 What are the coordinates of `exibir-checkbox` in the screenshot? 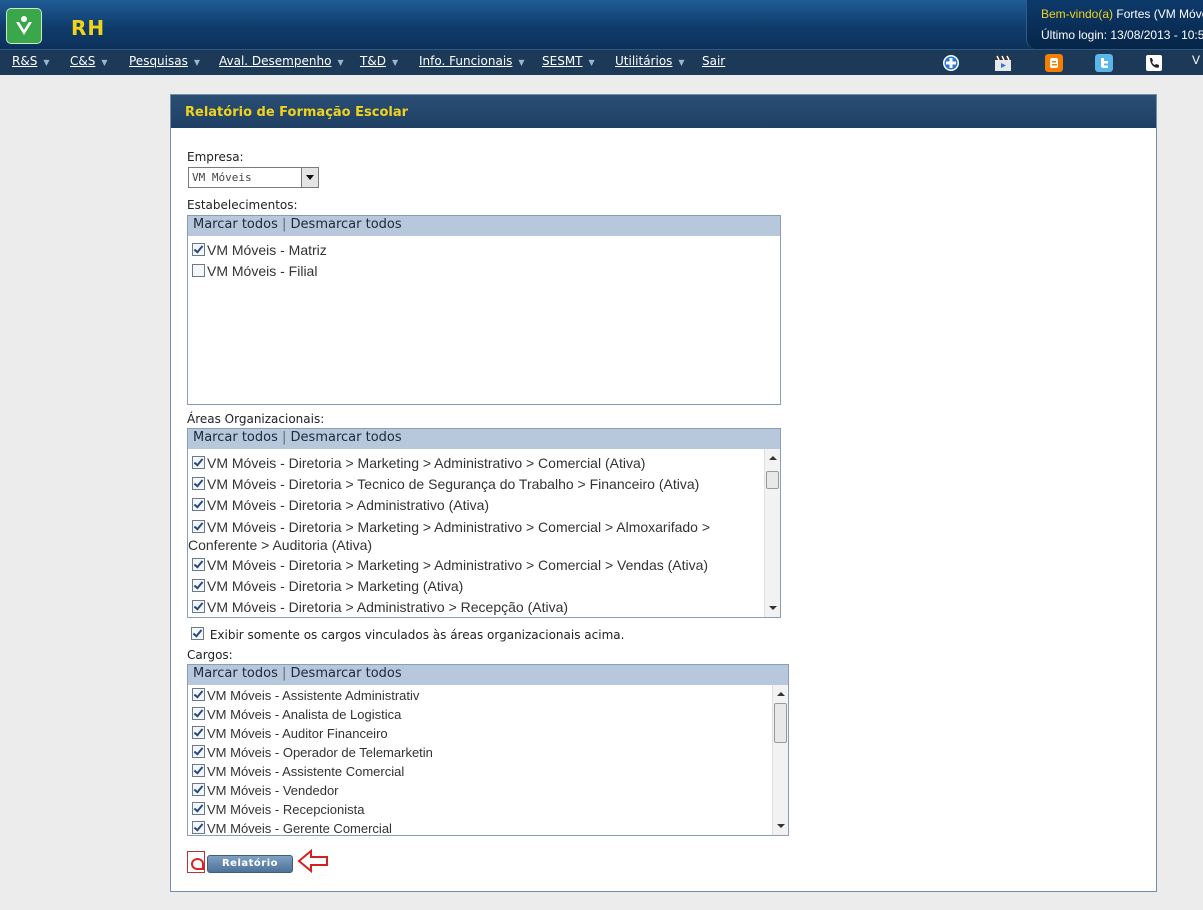 It's located at (197, 633).